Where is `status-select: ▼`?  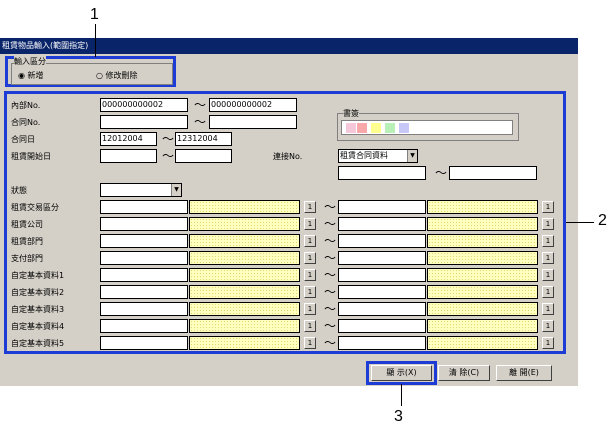
status-select: ▼ is located at coordinates (141, 190).